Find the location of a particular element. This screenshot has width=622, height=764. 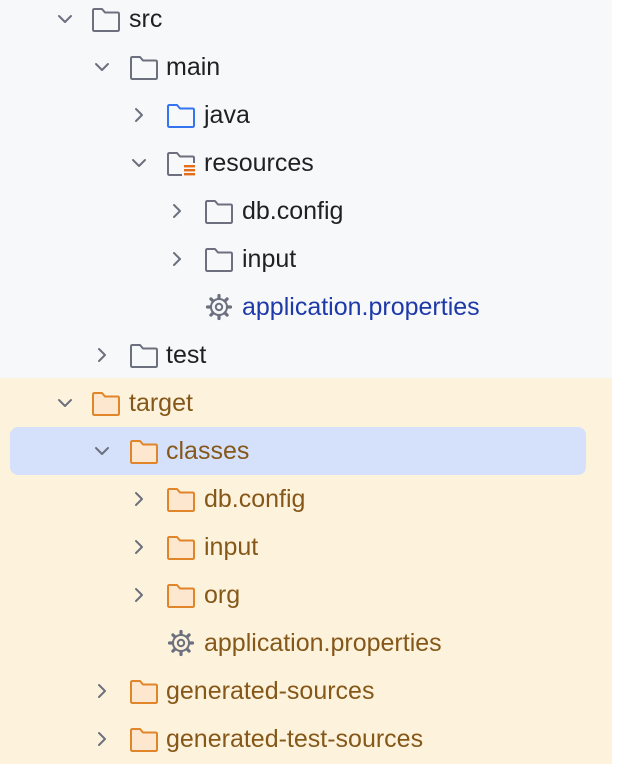

resources-folder-icon is located at coordinates (181, 164).